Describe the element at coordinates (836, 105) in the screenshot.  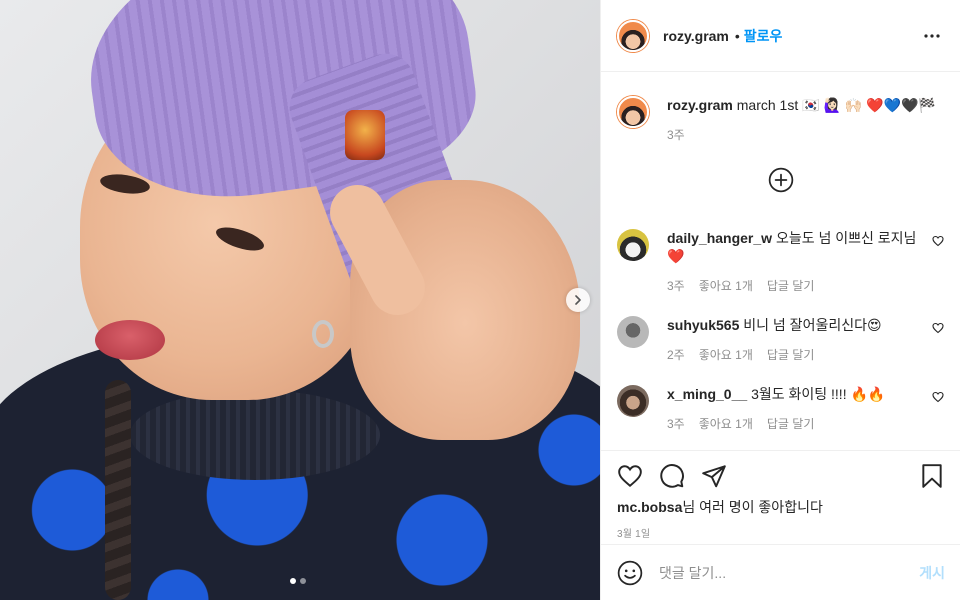
I see `caption-text: march 1st 🇰🇷 🙋🏻‍♀️ 🙌🏻 ❤️💙🖤🏁` at that location.